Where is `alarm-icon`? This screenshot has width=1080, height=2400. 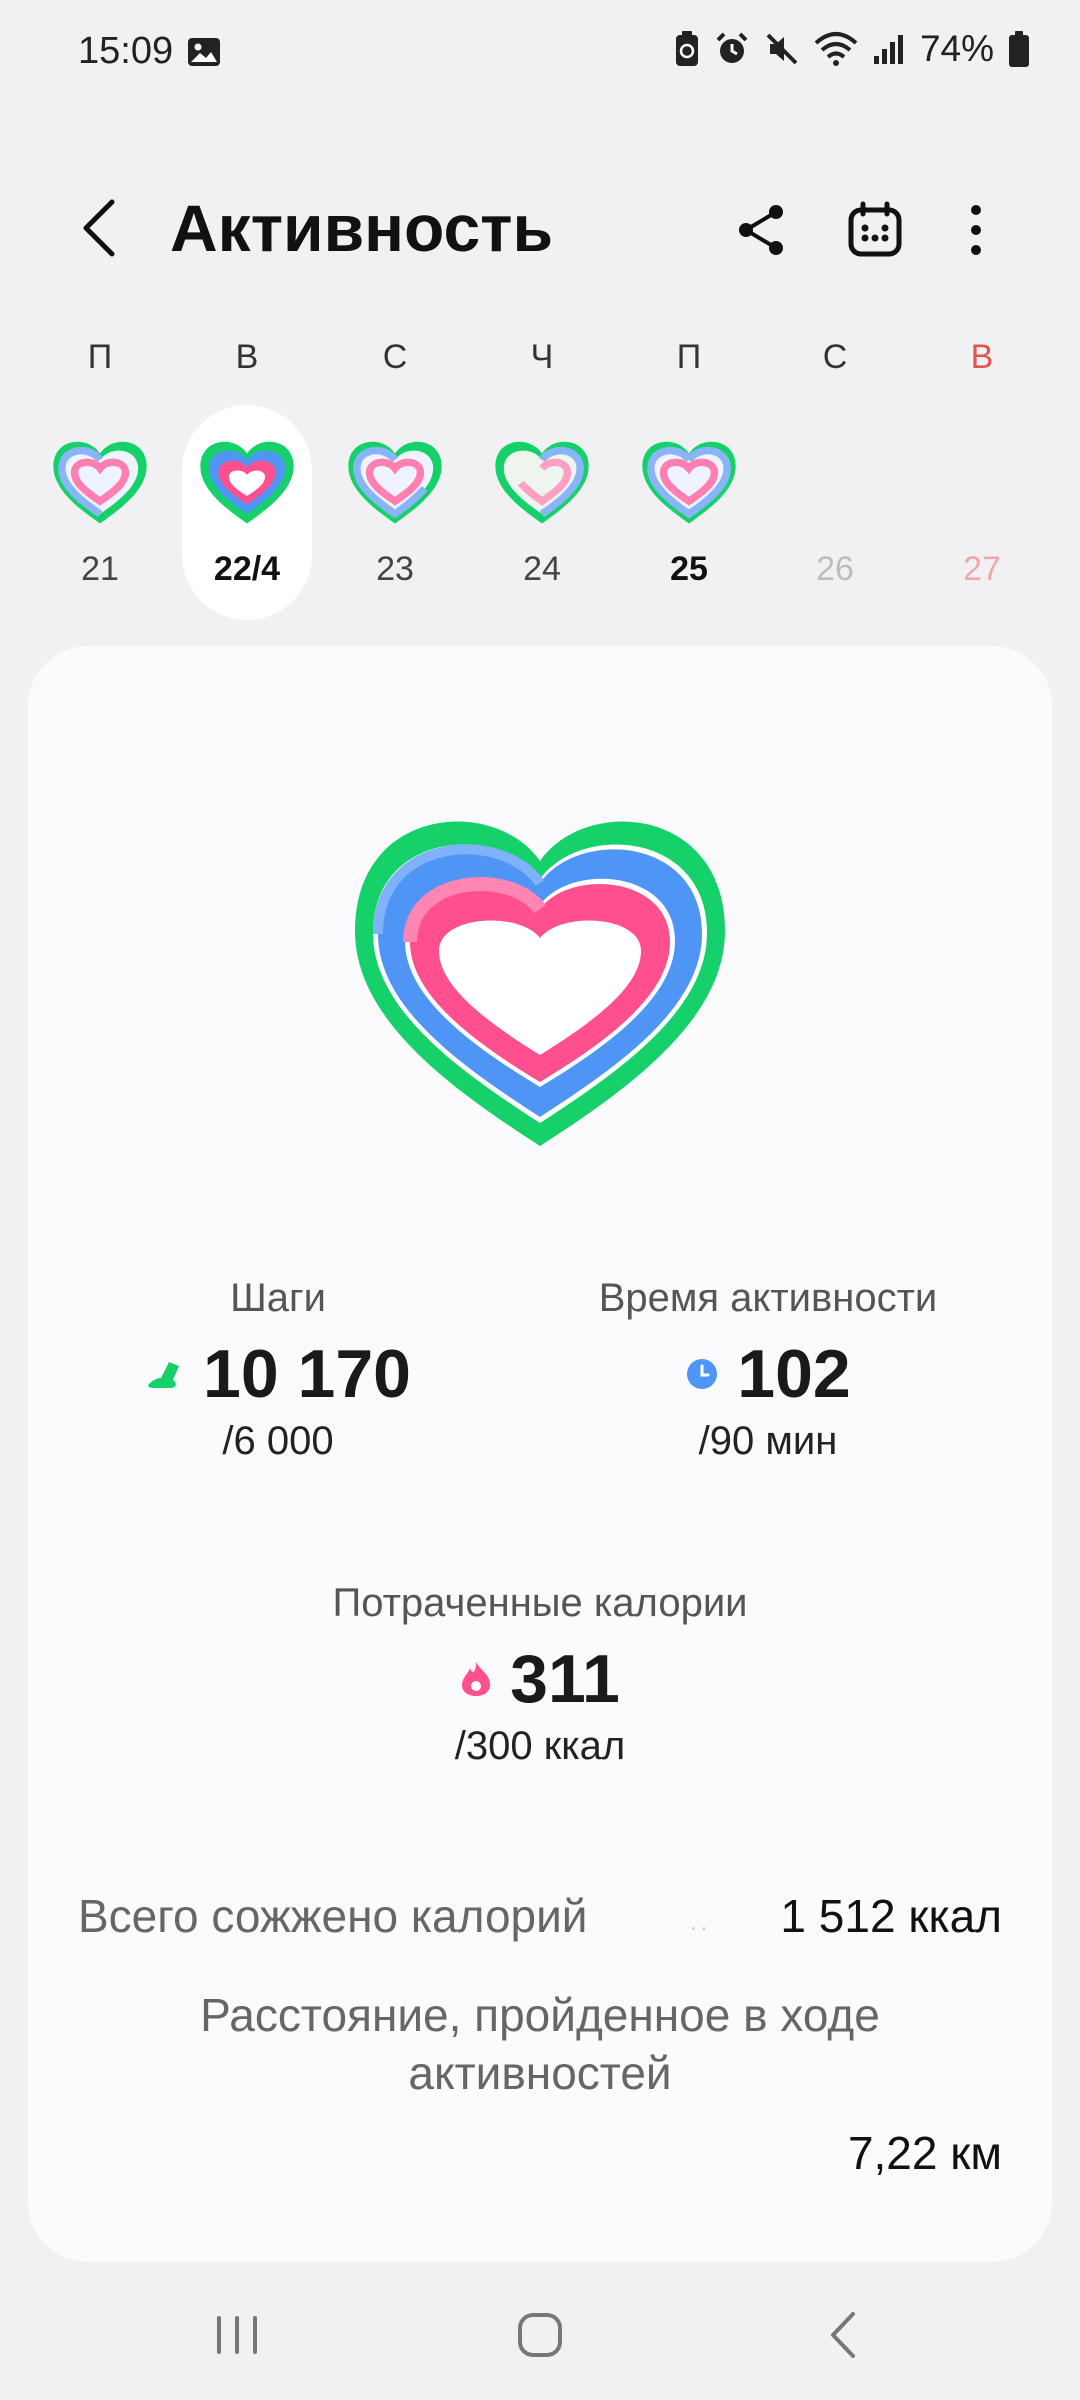
alarm-icon is located at coordinates (732, 47).